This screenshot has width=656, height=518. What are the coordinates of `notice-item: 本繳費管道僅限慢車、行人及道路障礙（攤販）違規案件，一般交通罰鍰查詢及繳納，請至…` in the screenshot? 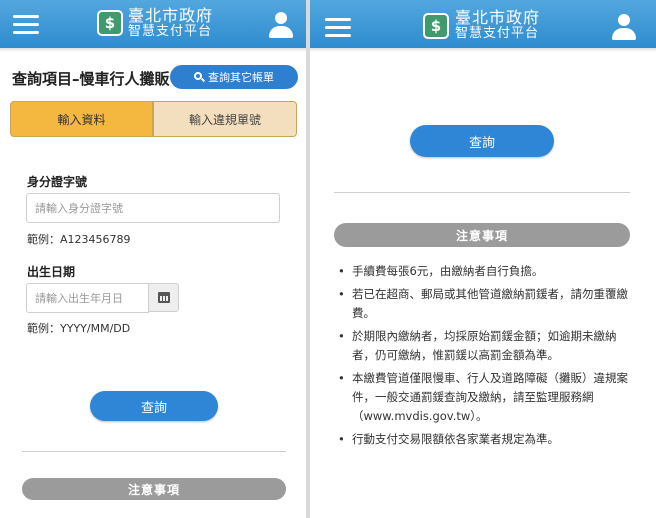 It's located at (488, 397).